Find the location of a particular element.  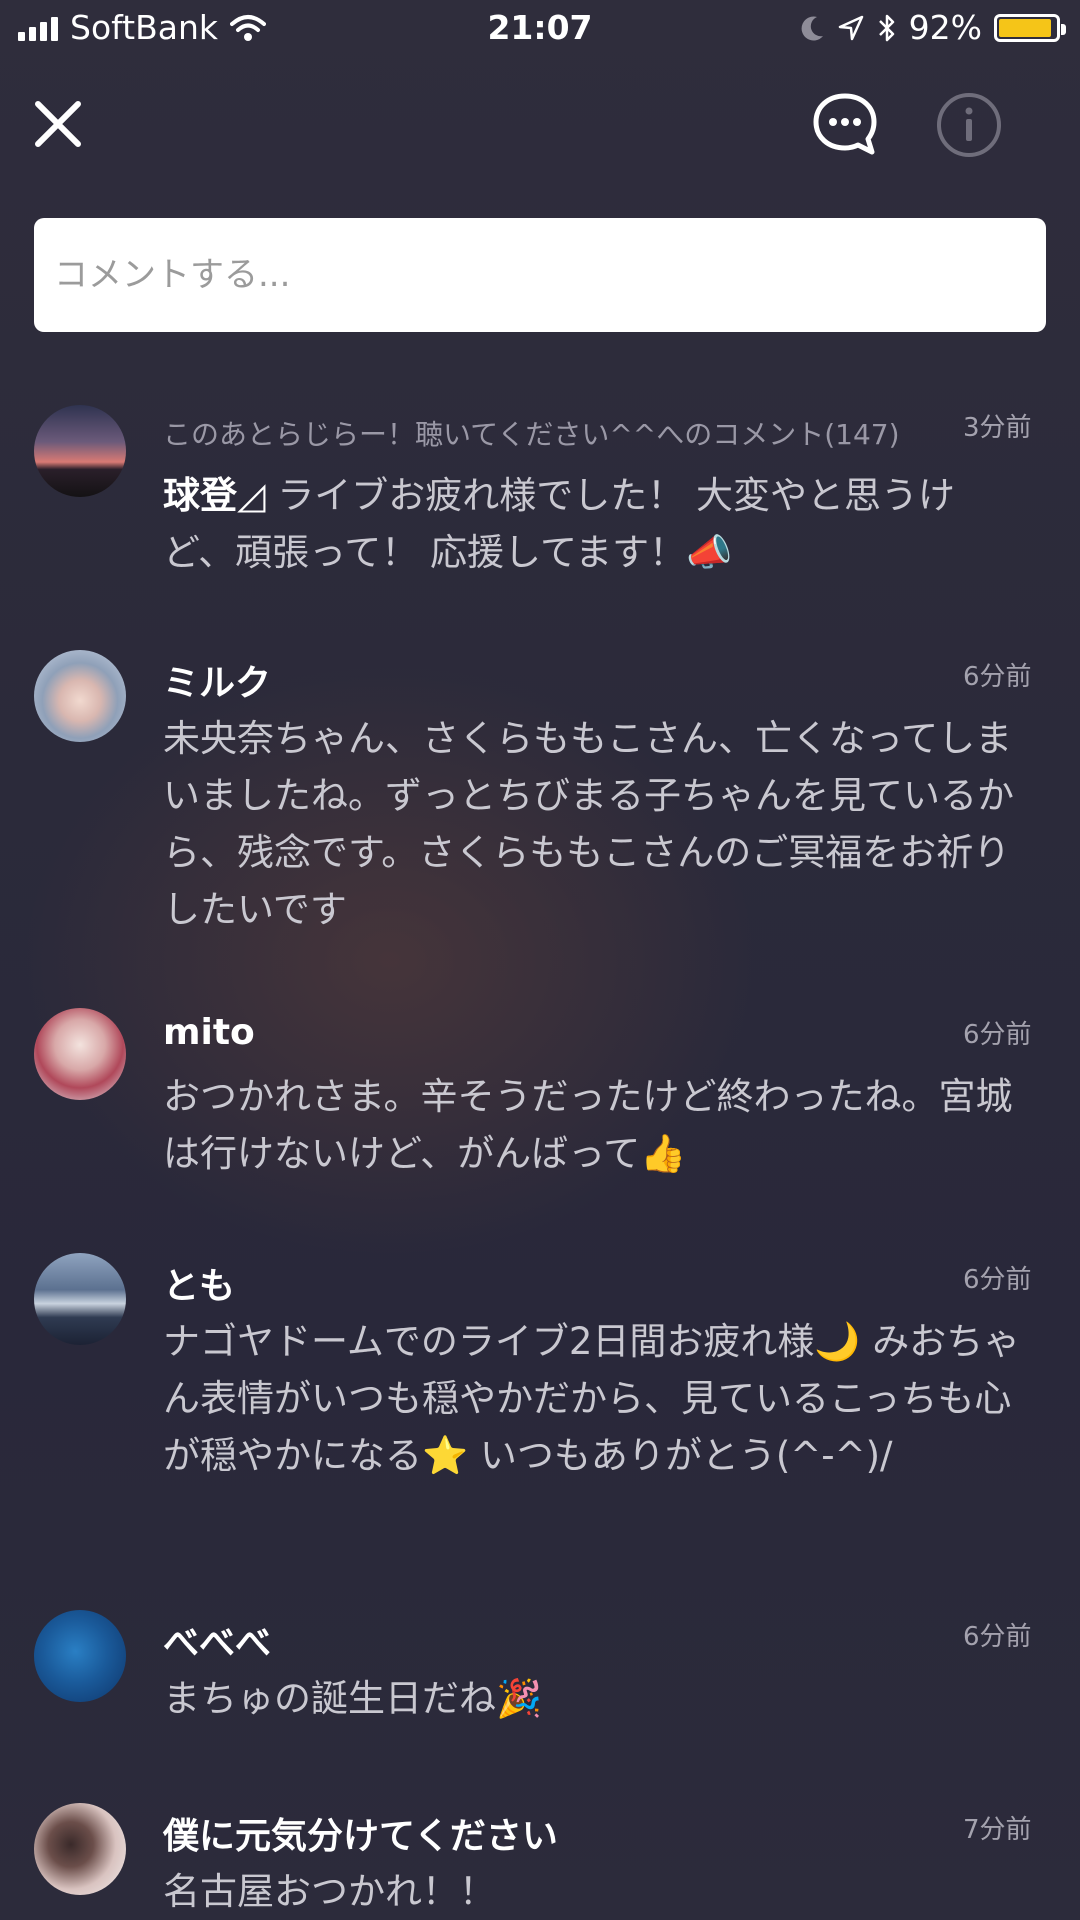

comment-body: まちゅの誕生日だね🎉 is located at coordinates (353, 1698).